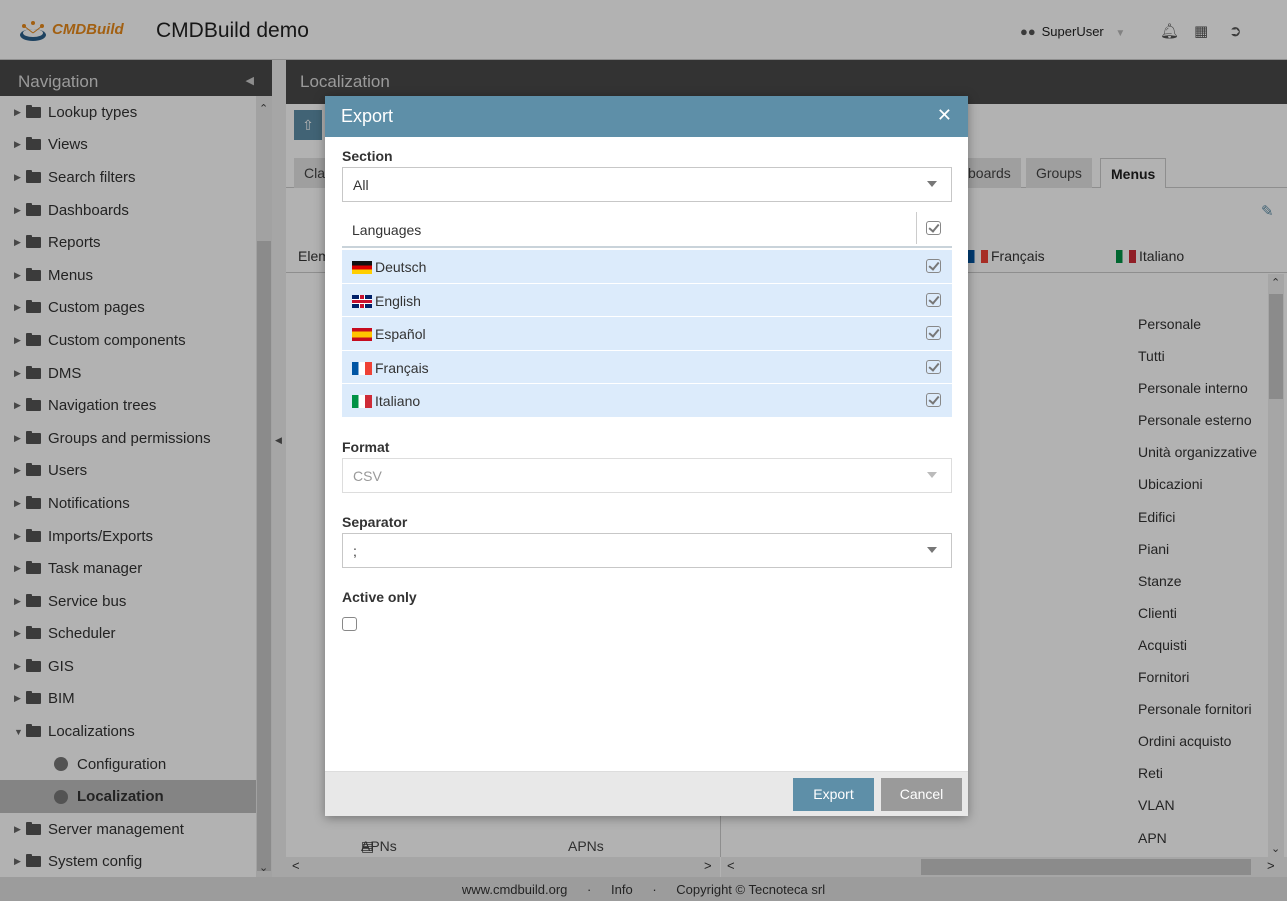 This screenshot has width=1287, height=901. I want to click on select-all-checkbox, so click(933, 228).